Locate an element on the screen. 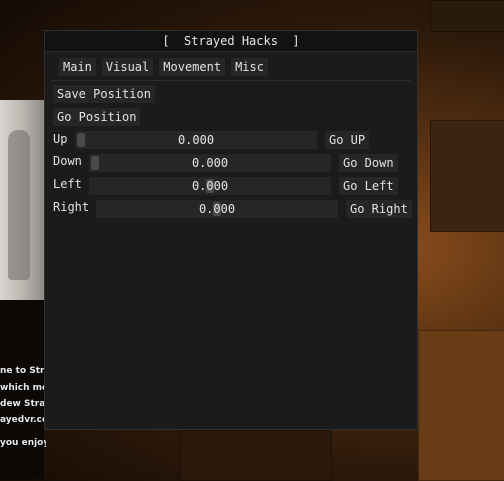 The width and height of the screenshot is (504, 481). go-up-button: Go UP is located at coordinates (347, 140).